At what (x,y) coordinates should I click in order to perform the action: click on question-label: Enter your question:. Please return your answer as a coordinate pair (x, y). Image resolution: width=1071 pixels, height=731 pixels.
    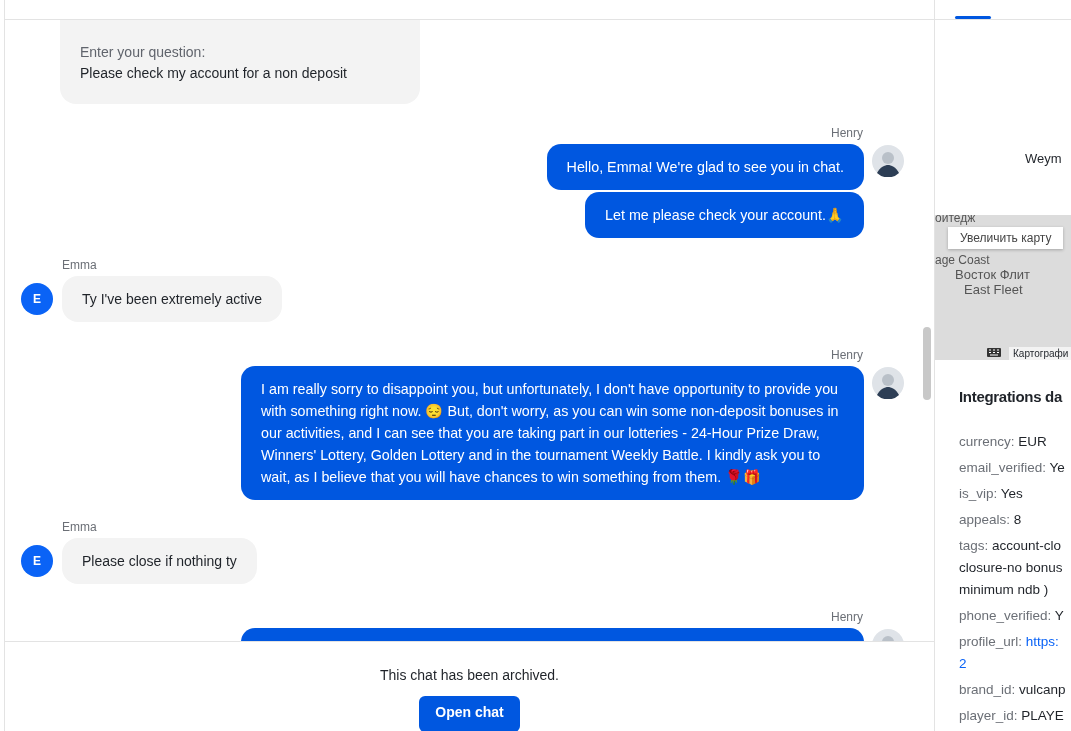
    Looking at the image, I should click on (143, 52).